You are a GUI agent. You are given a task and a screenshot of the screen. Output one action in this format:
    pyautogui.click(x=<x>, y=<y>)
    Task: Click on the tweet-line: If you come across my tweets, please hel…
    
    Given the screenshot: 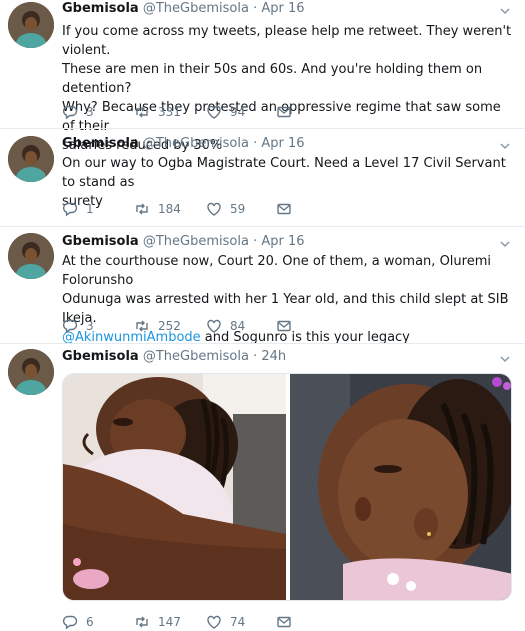 What is the action you would take?
    pyautogui.click(x=287, y=41)
    